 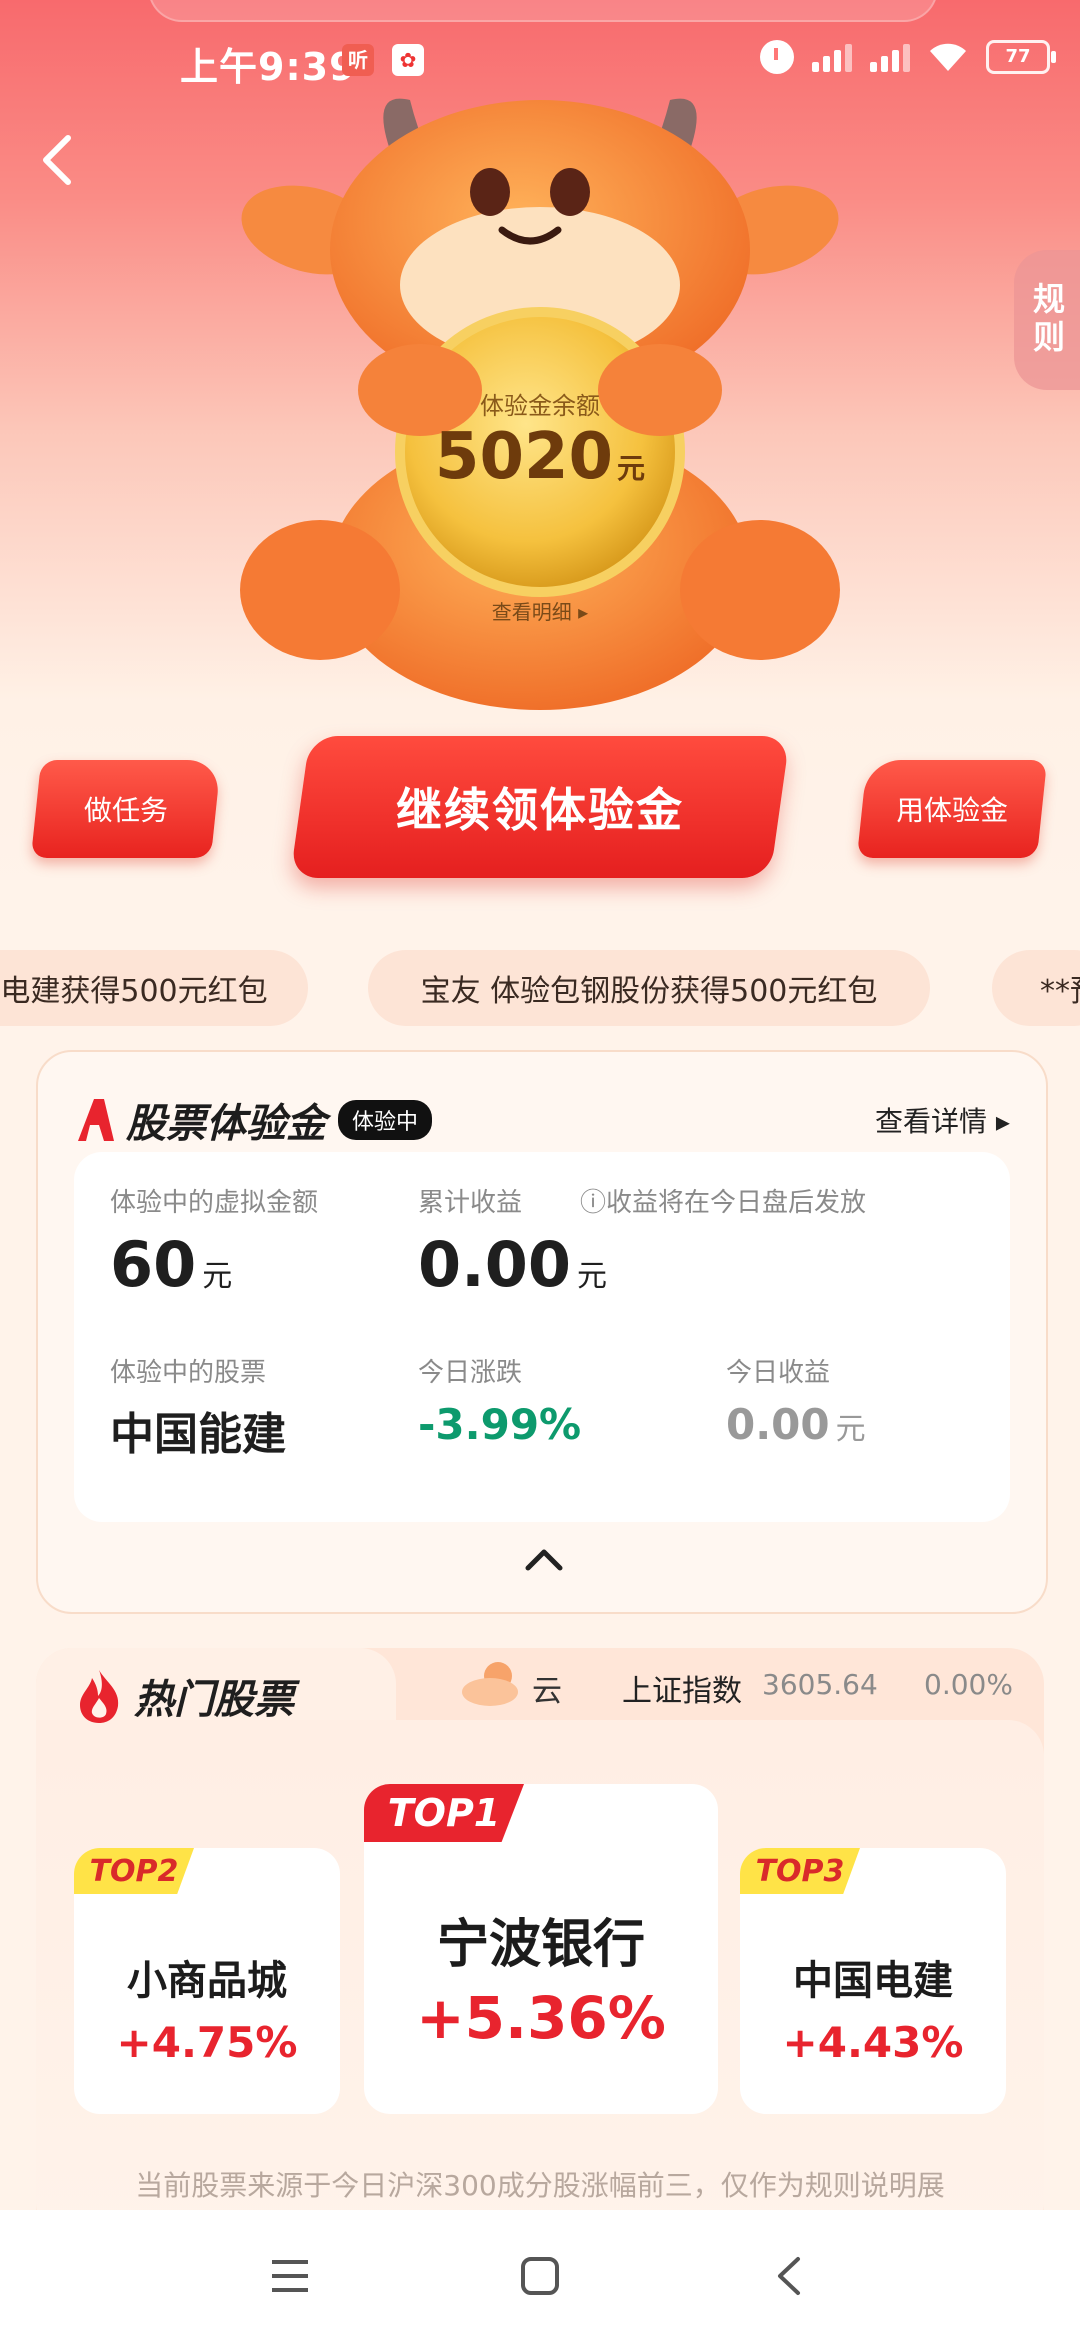 What do you see at coordinates (470, 1203) in the screenshot?
I see `cumulative-income-label: 累计收益` at bounding box center [470, 1203].